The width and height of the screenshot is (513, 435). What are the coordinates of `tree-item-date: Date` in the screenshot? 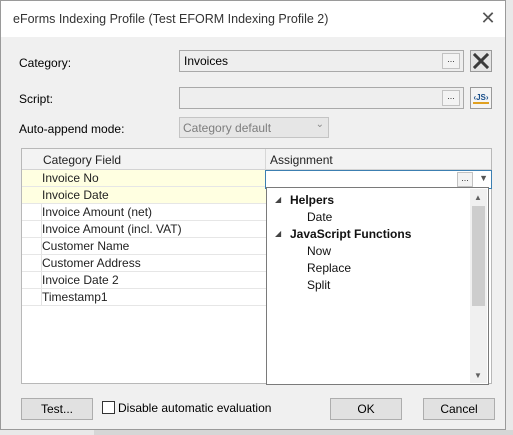 It's located at (319, 217).